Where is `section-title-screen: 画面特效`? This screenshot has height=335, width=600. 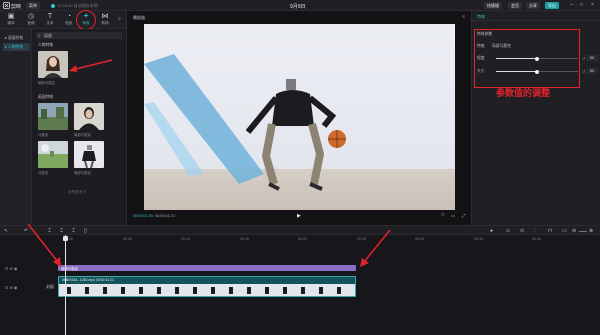 section-title-screen: 画面特效 is located at coordinates (46, 97).